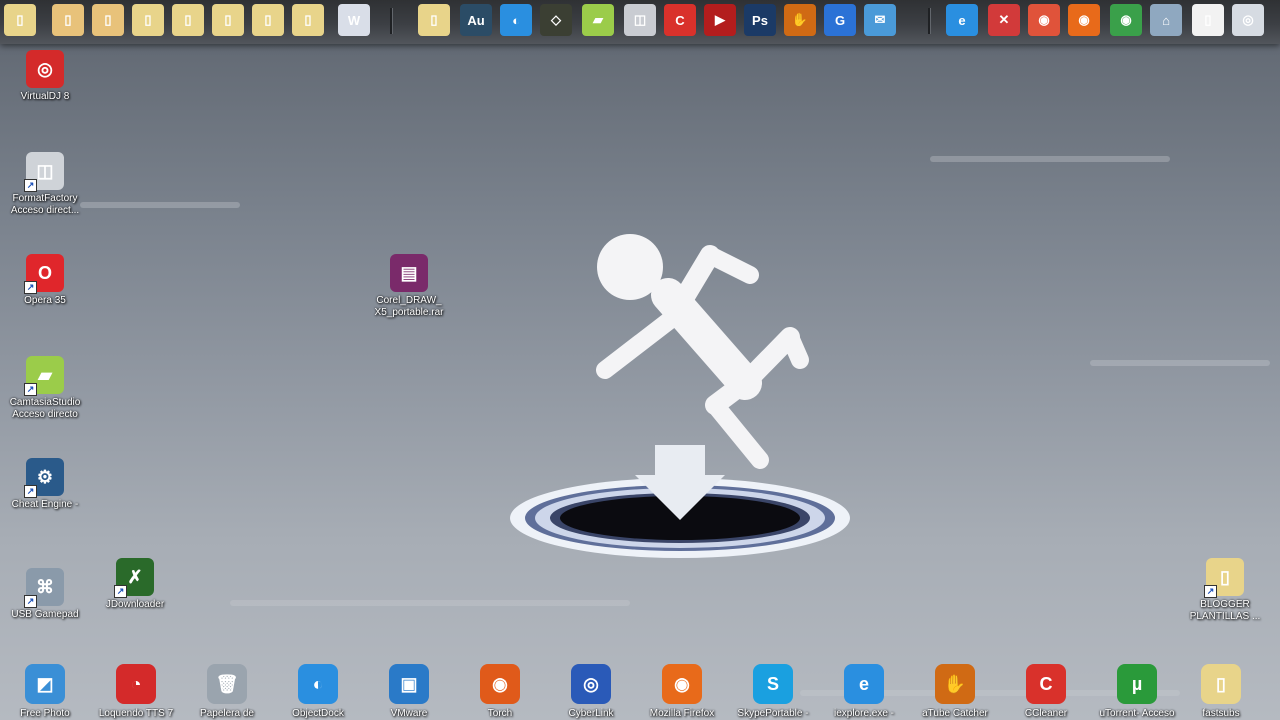 The width and height of the screenshot is (1280, 720). I want to click on corel-icon: ◇, so click(556, 20).